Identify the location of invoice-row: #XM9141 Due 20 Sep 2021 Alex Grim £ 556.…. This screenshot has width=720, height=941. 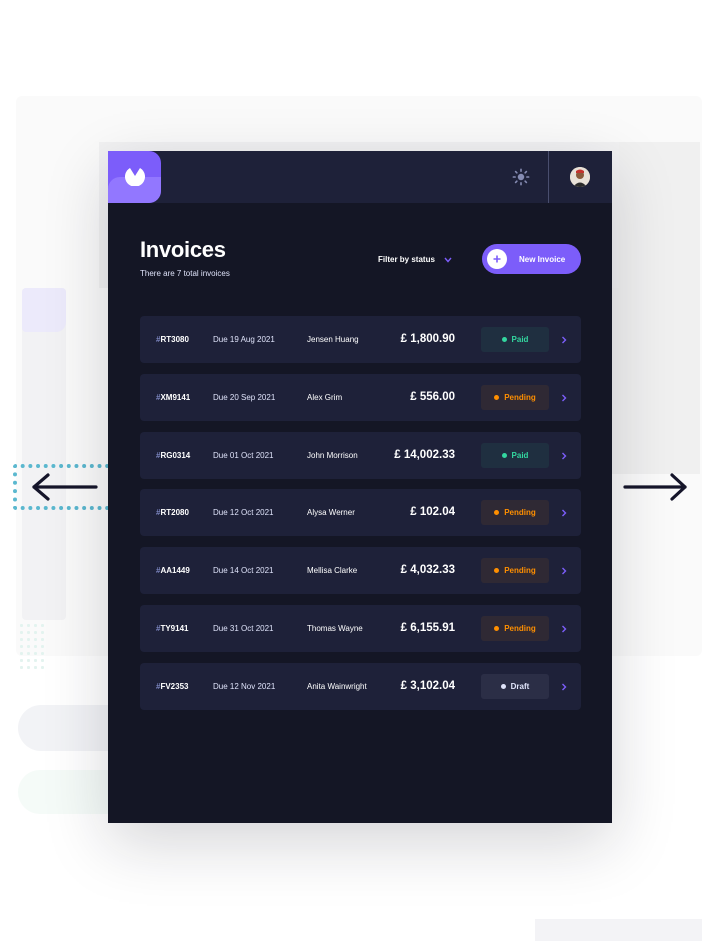
(360, 397).